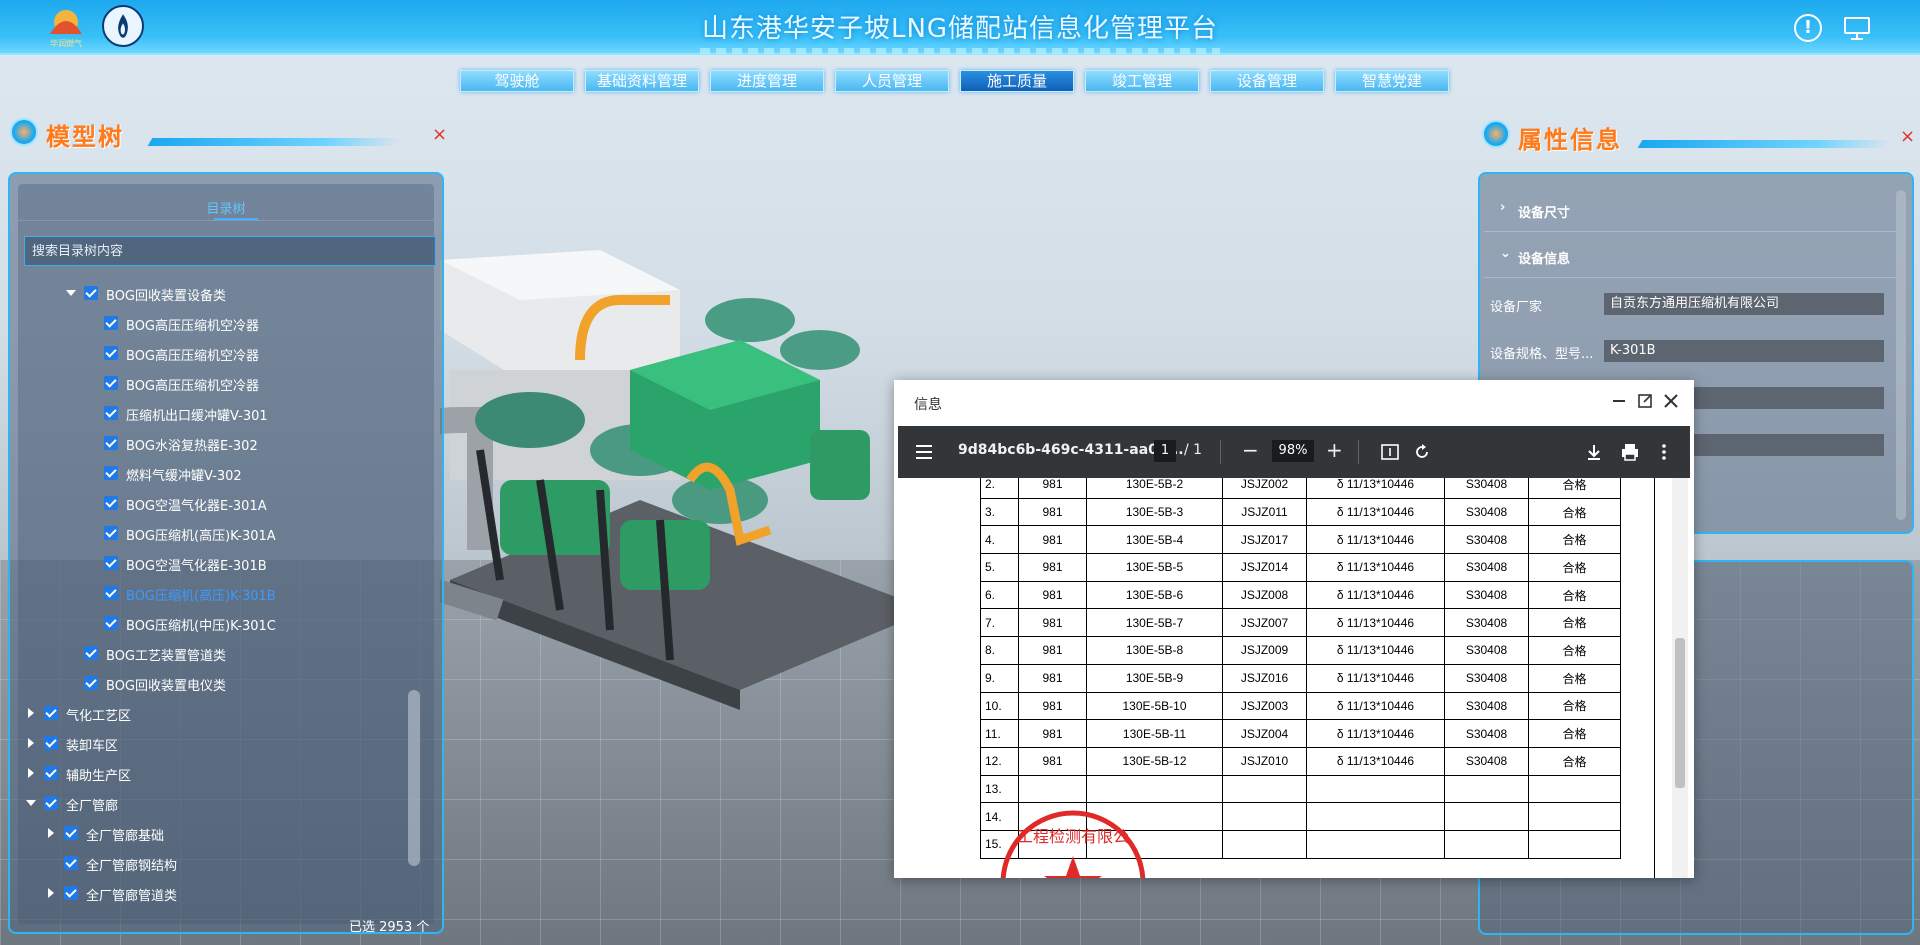  Describe the element at coordinates (960, 27) in the screenshot. I see `app-header: 华润燃气 山东港华安子坡LNG储配站信息化管理平台 !` at that location.